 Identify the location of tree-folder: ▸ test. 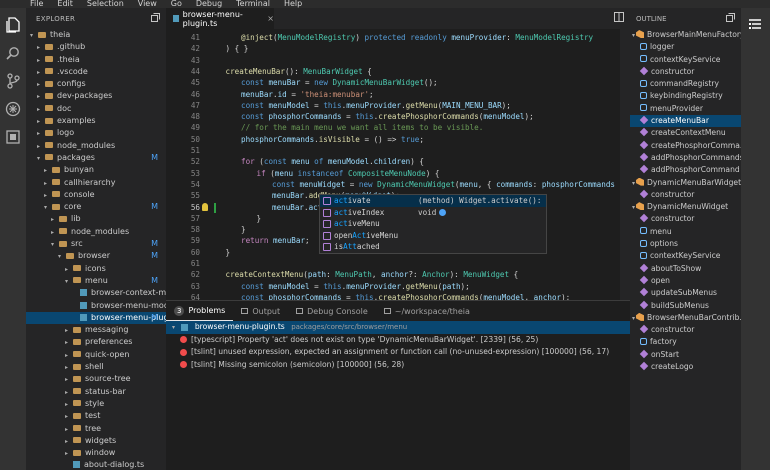
(96, 416).